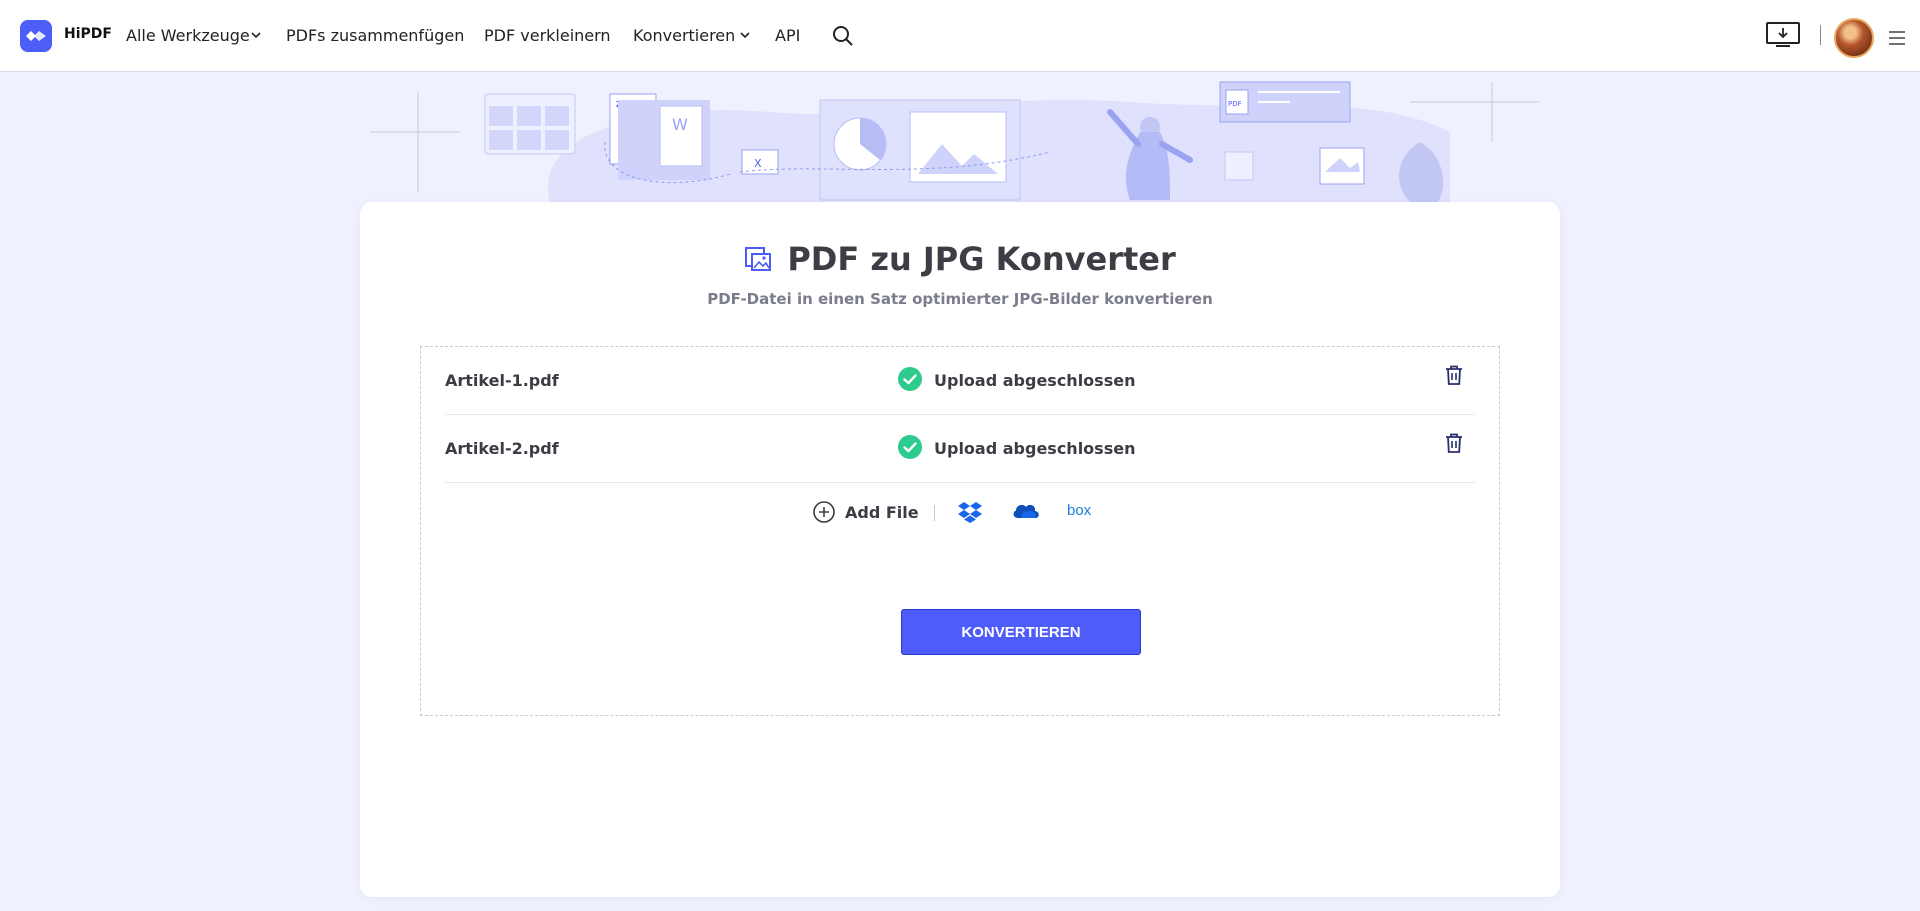  Describe the element at coordinates (502, 448) in the screenshot. I see `file-name: Artikel-2.pdf` at that location.